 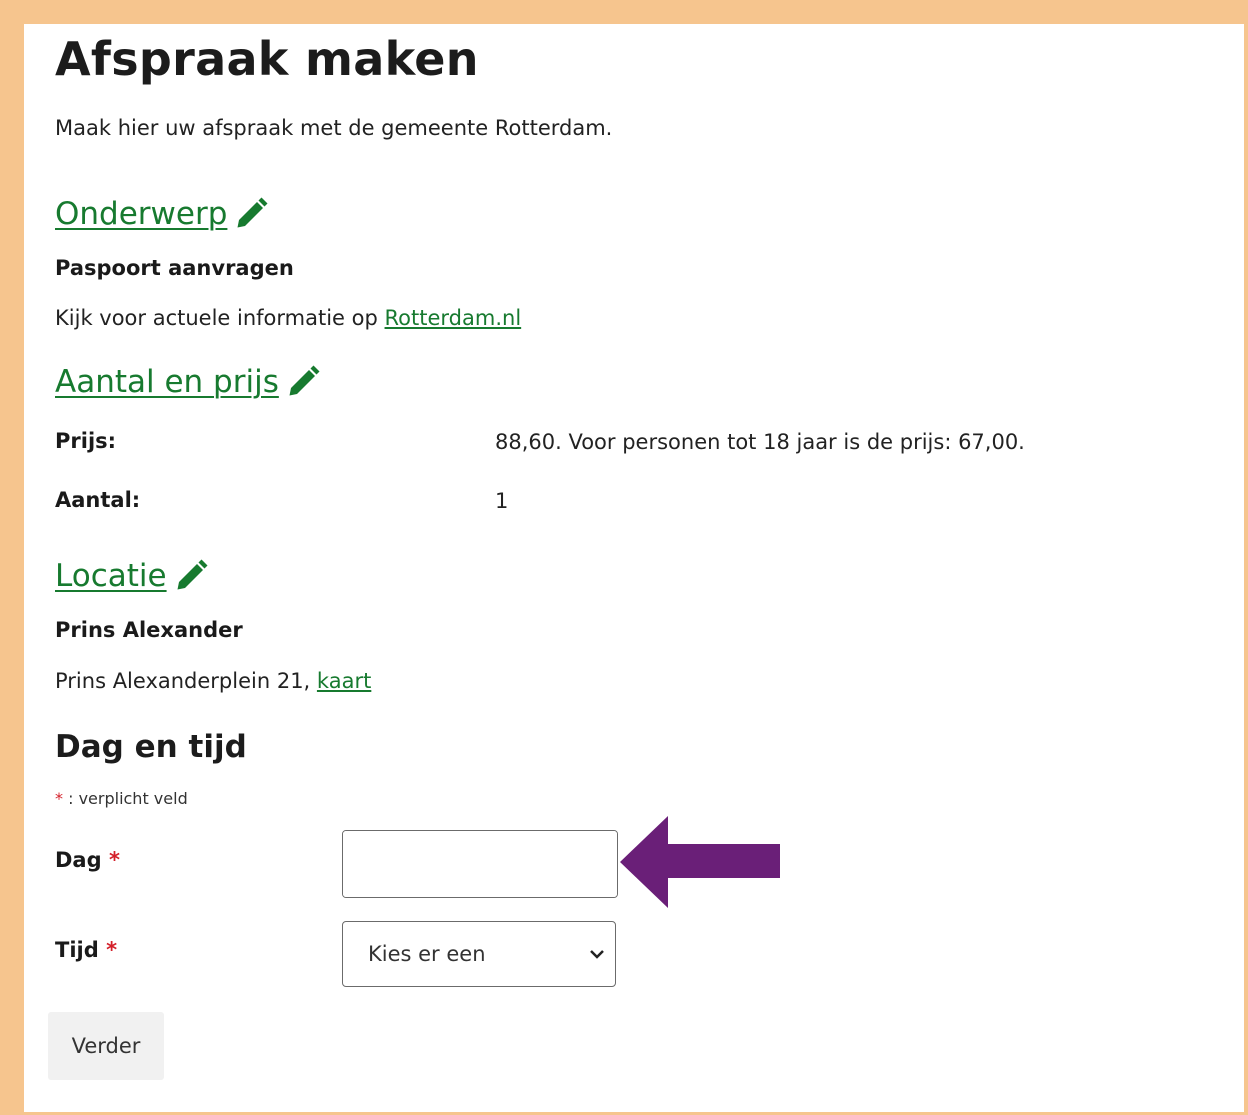 What do you see at coordinates (77, 950) in the screenshot?
I see `time-label-text: Tijd` at bounding box center [77, 950].